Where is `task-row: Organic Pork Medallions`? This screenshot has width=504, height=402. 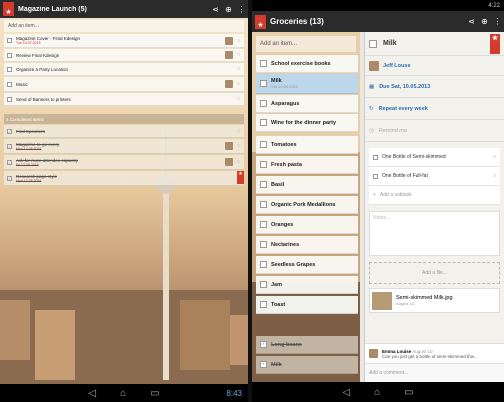
task-row: Organic Pork Medallions is located at coordinates (307, 205).